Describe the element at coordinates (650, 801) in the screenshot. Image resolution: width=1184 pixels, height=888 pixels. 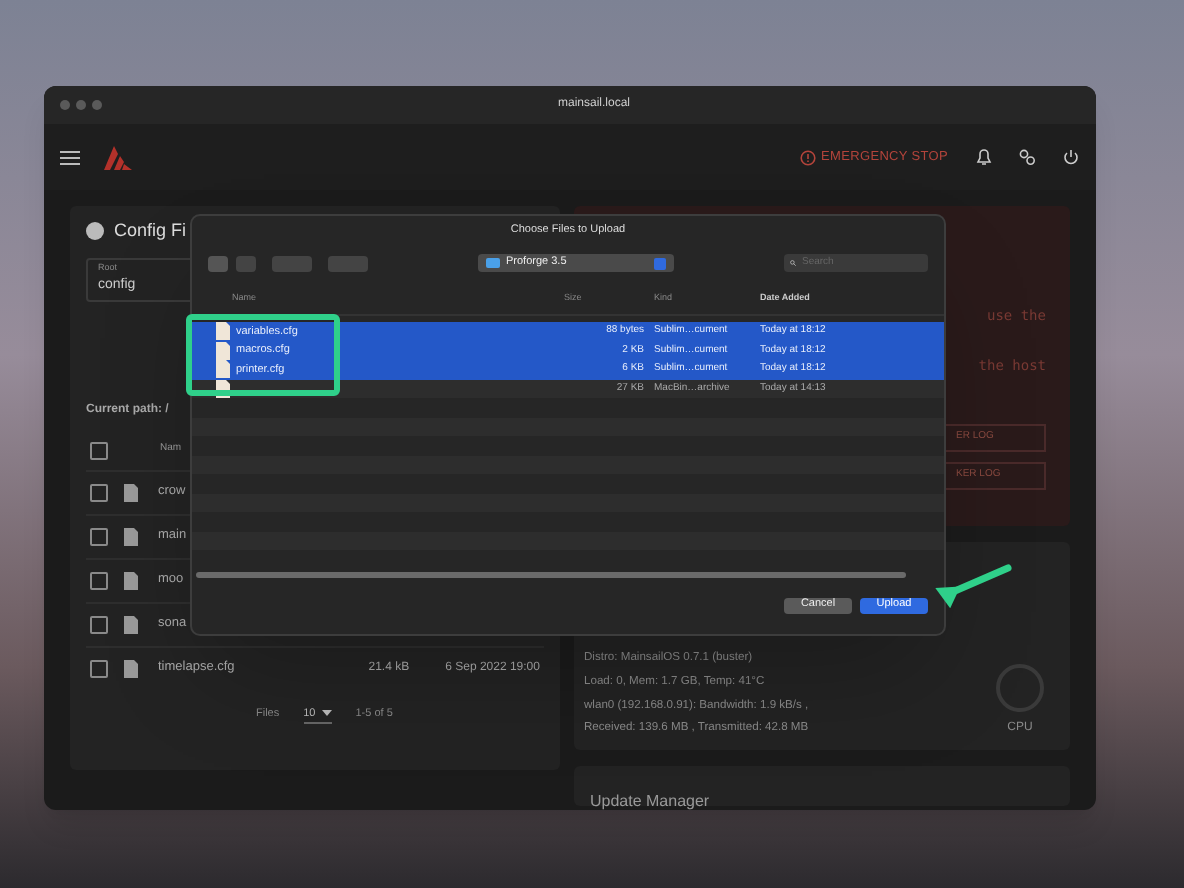
I see `card-title: Update Manager` at that location.